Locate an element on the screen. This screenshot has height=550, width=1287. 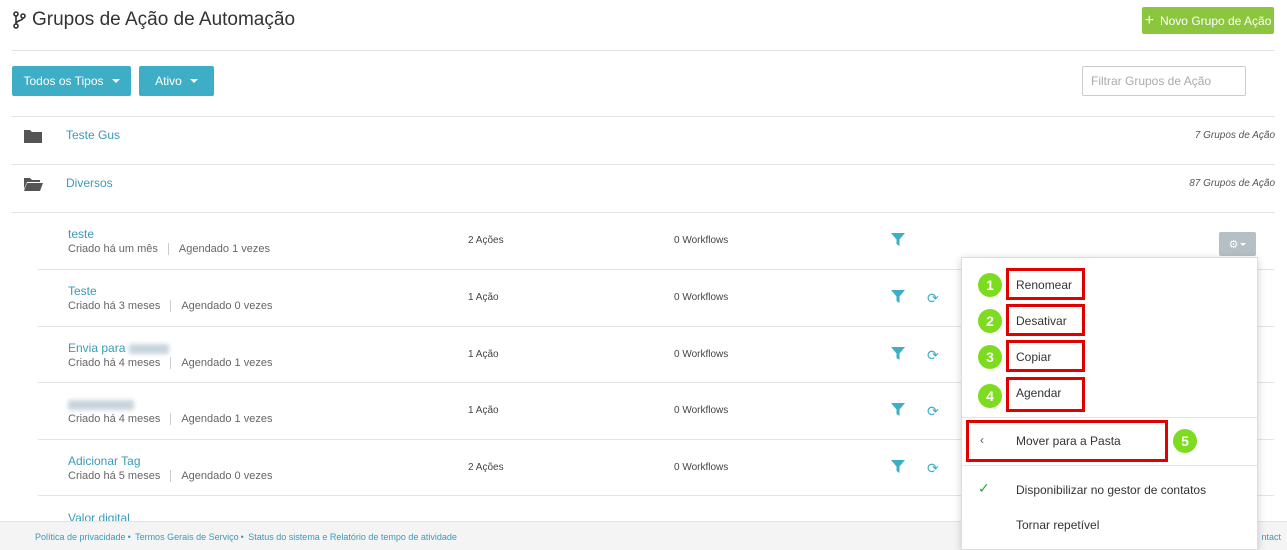
annotation-badge: 3 is located at coordinates (990, 357).